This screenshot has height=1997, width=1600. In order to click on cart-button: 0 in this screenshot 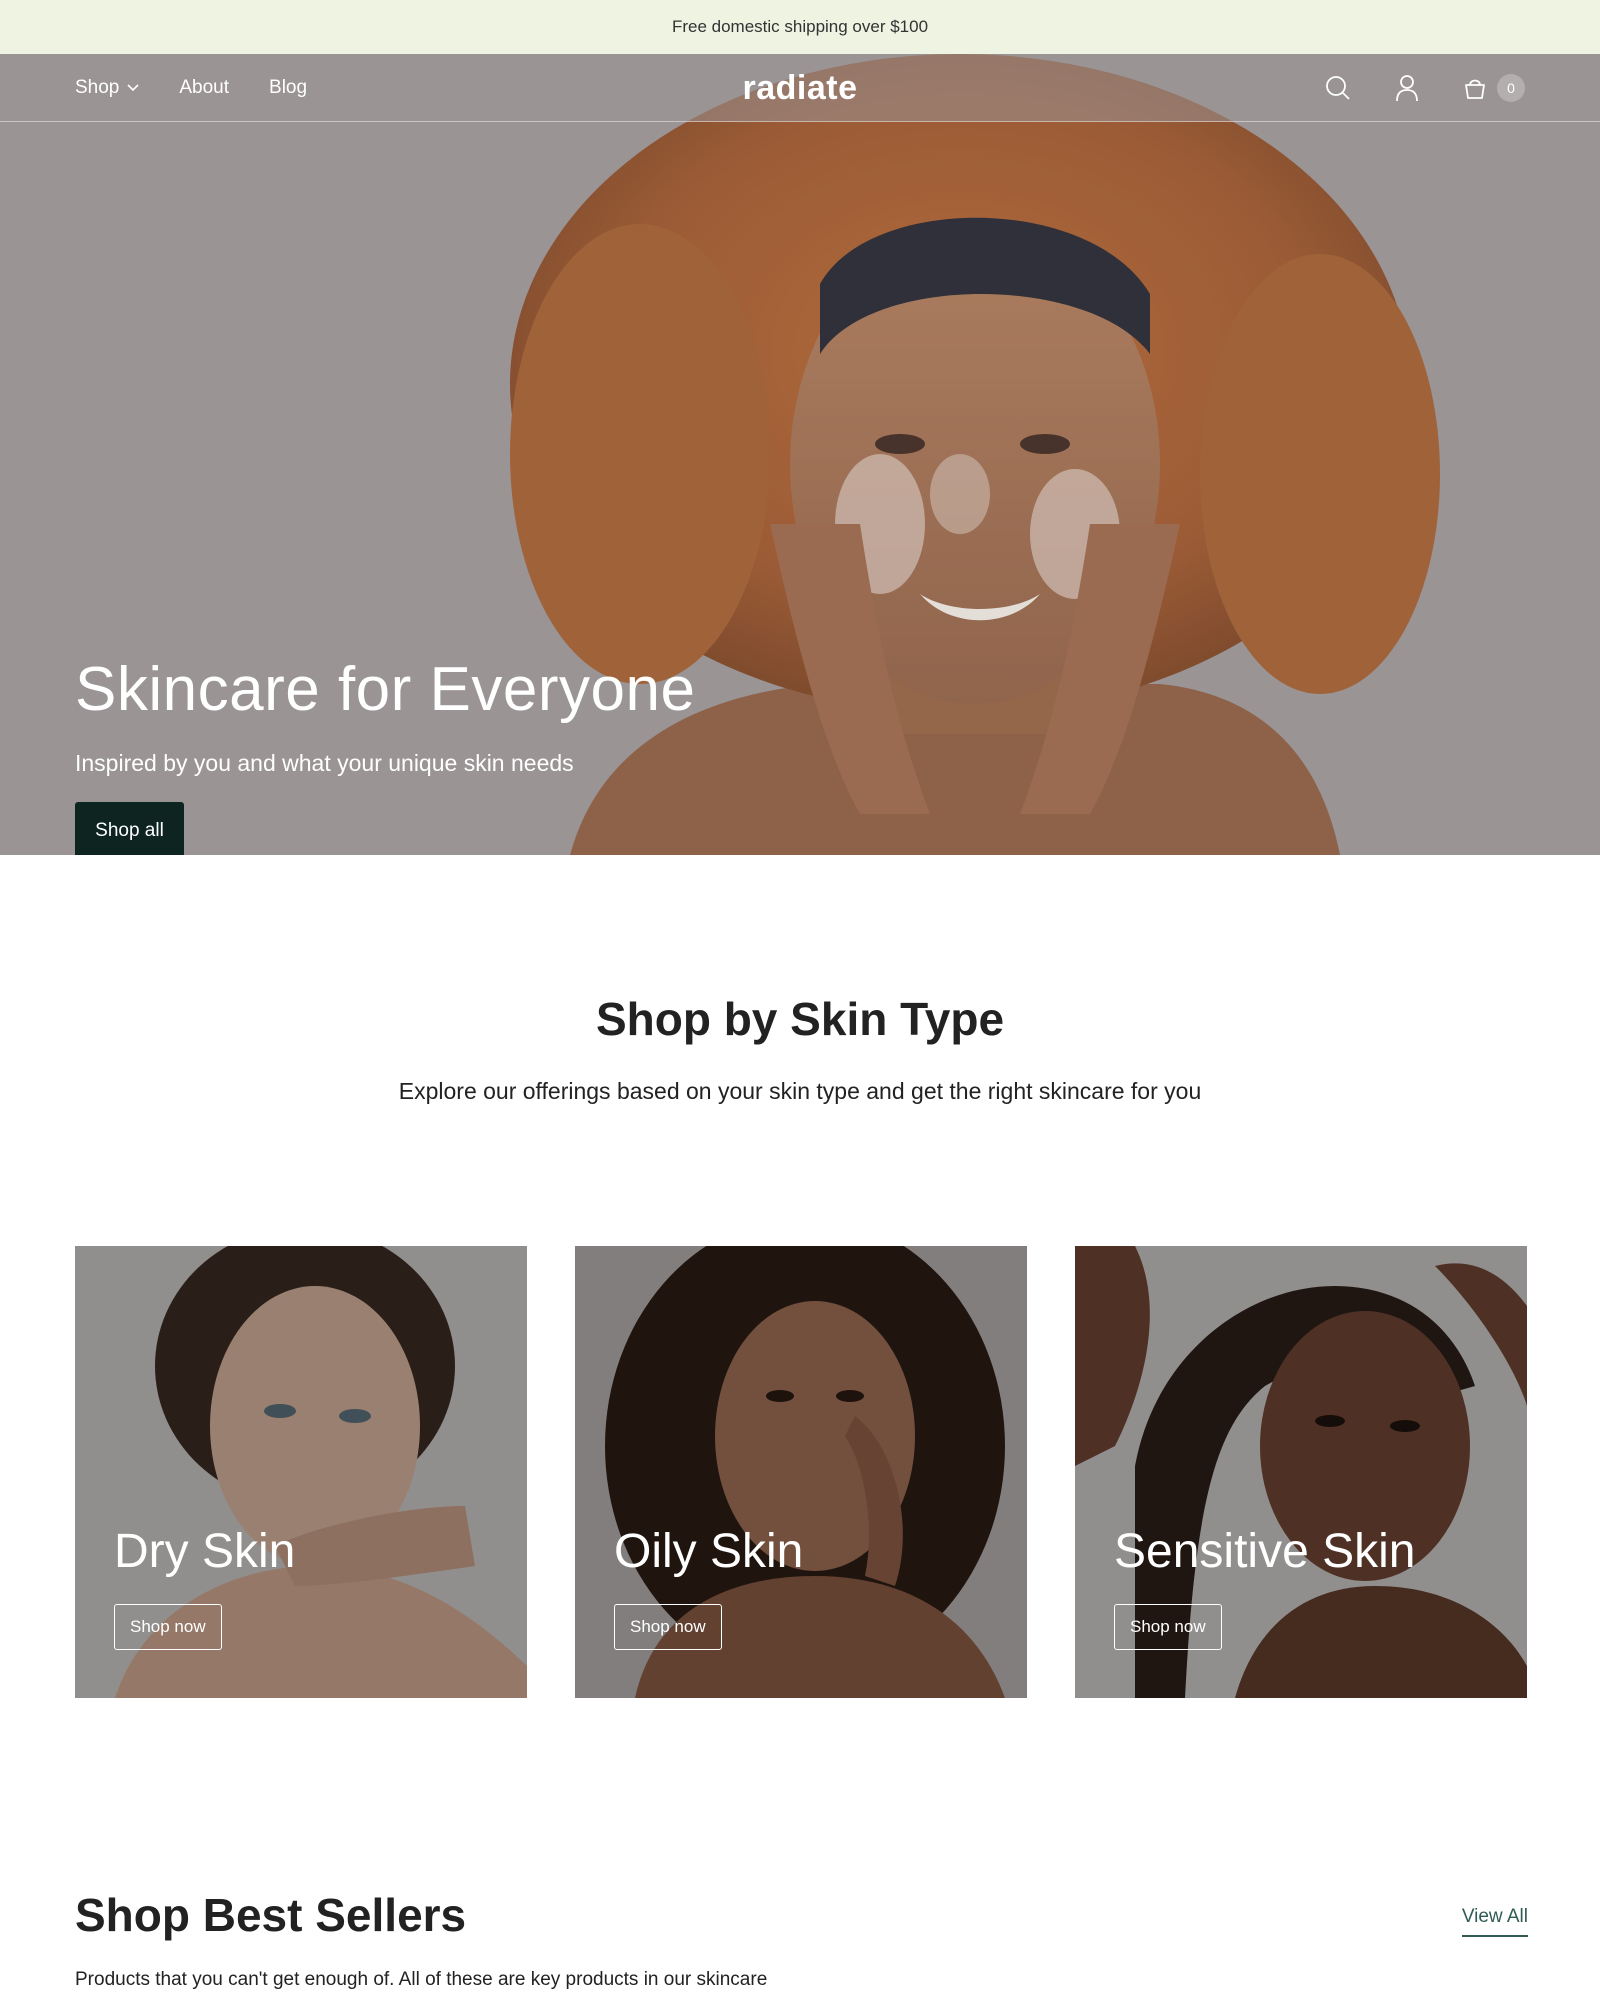, I will do `click(1494, 88)`.